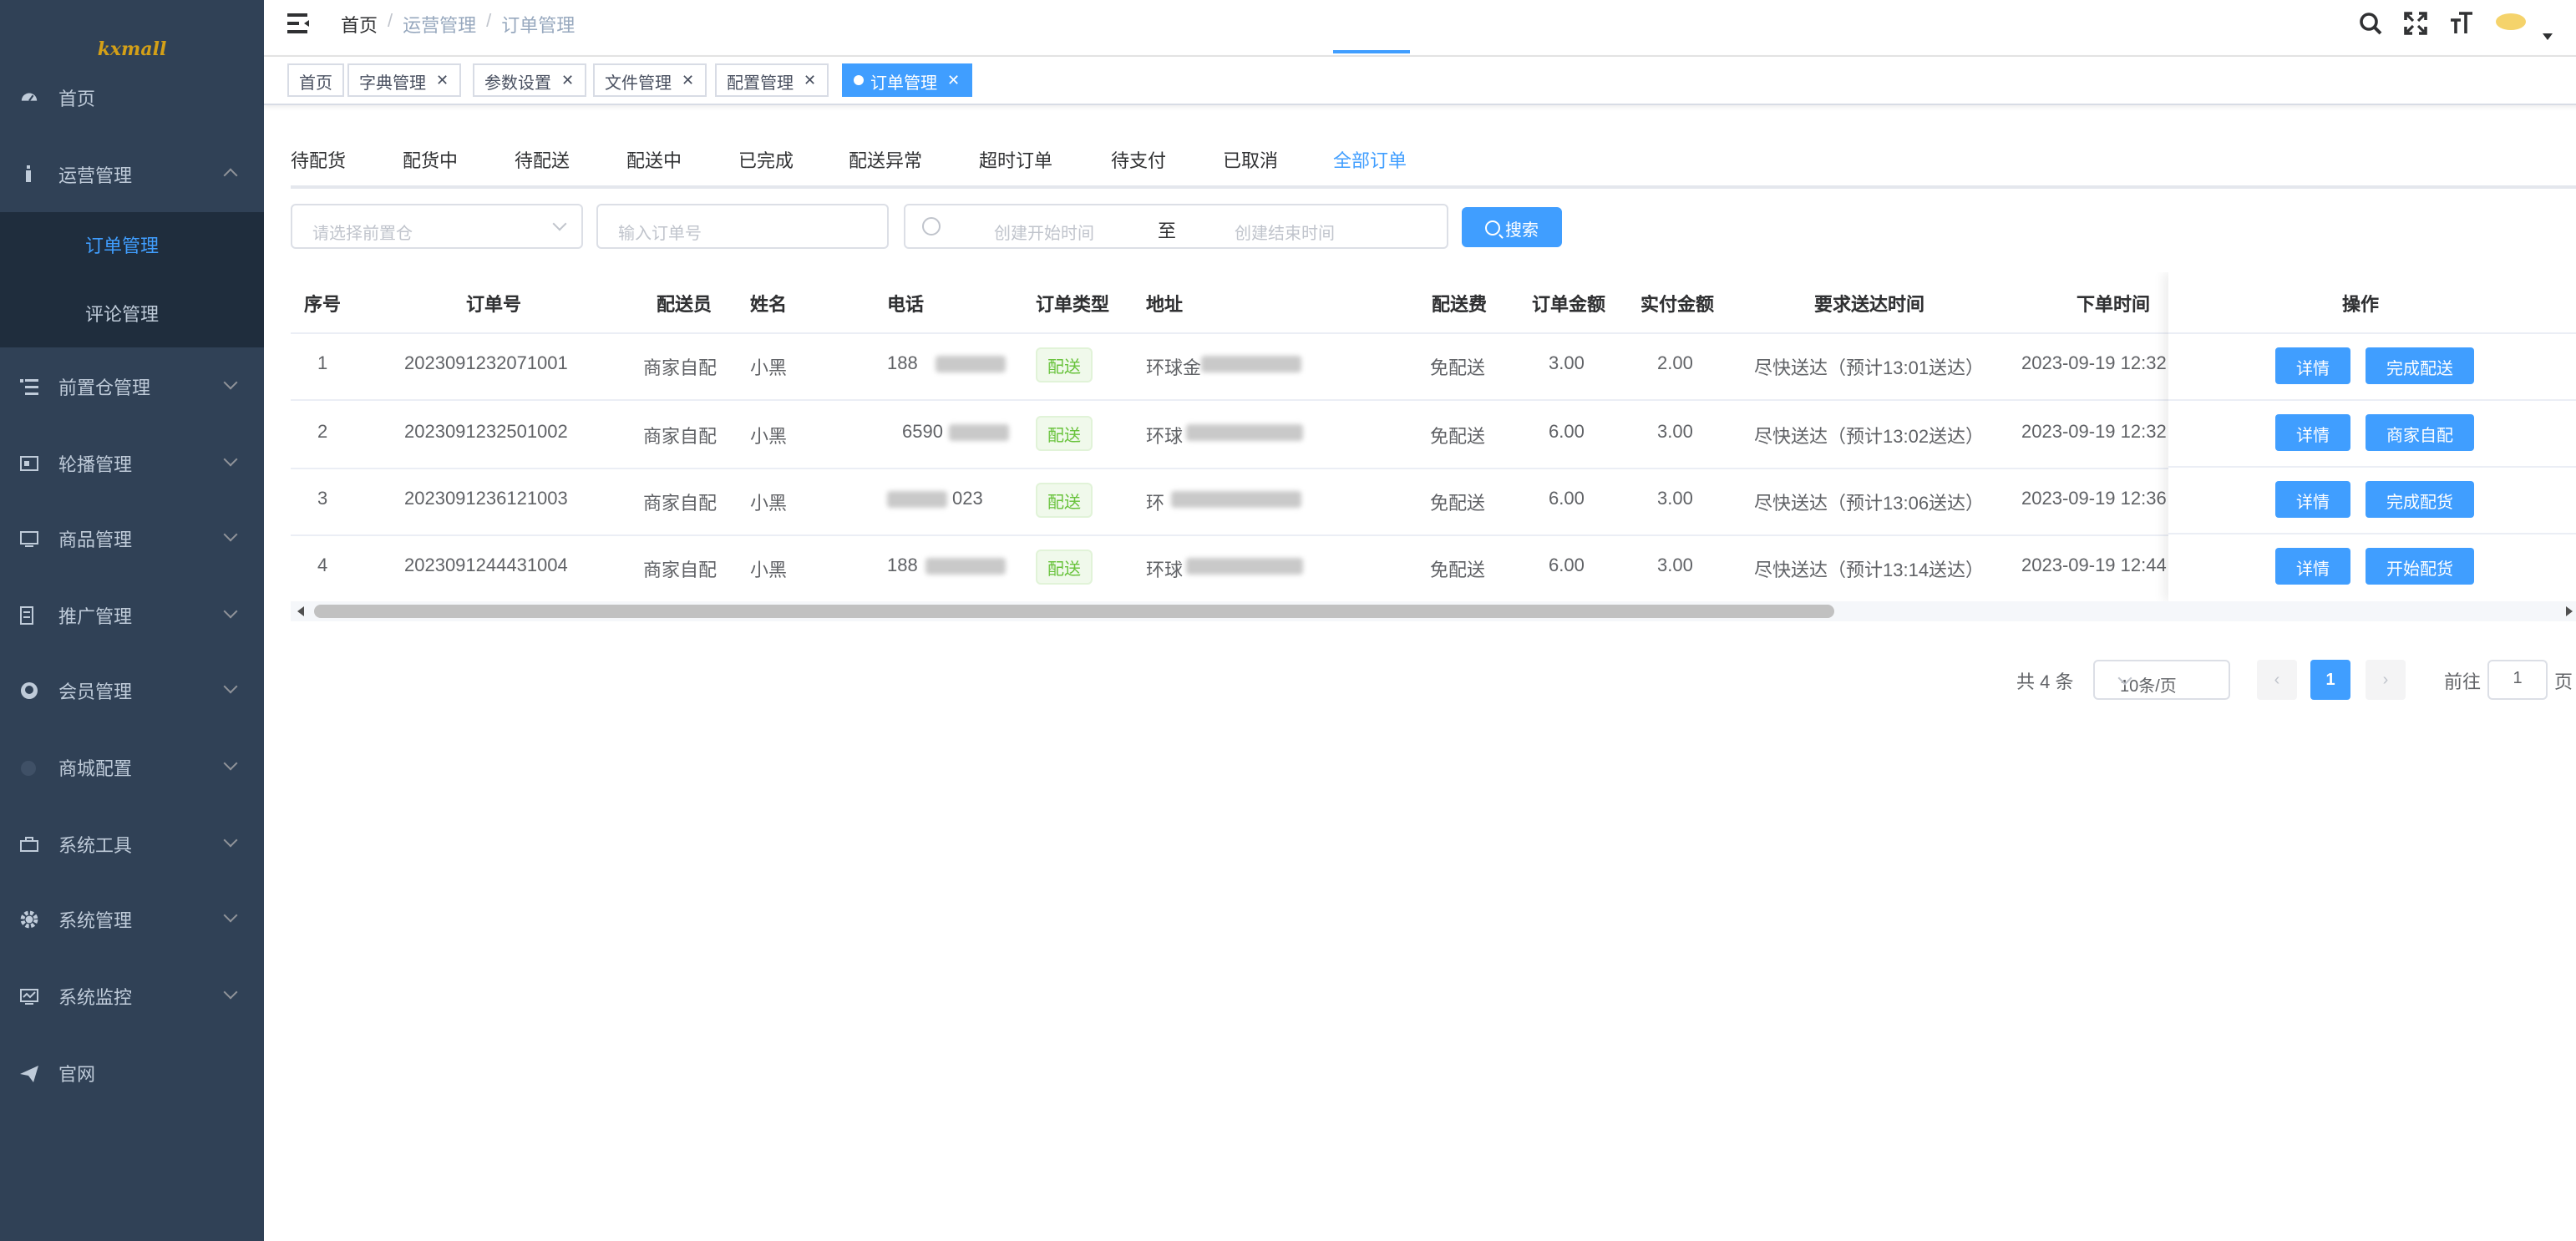 The height and width of the screenshot is (1241, 2576). I want to click on tab-picking: 配货中, so click(430, 160).